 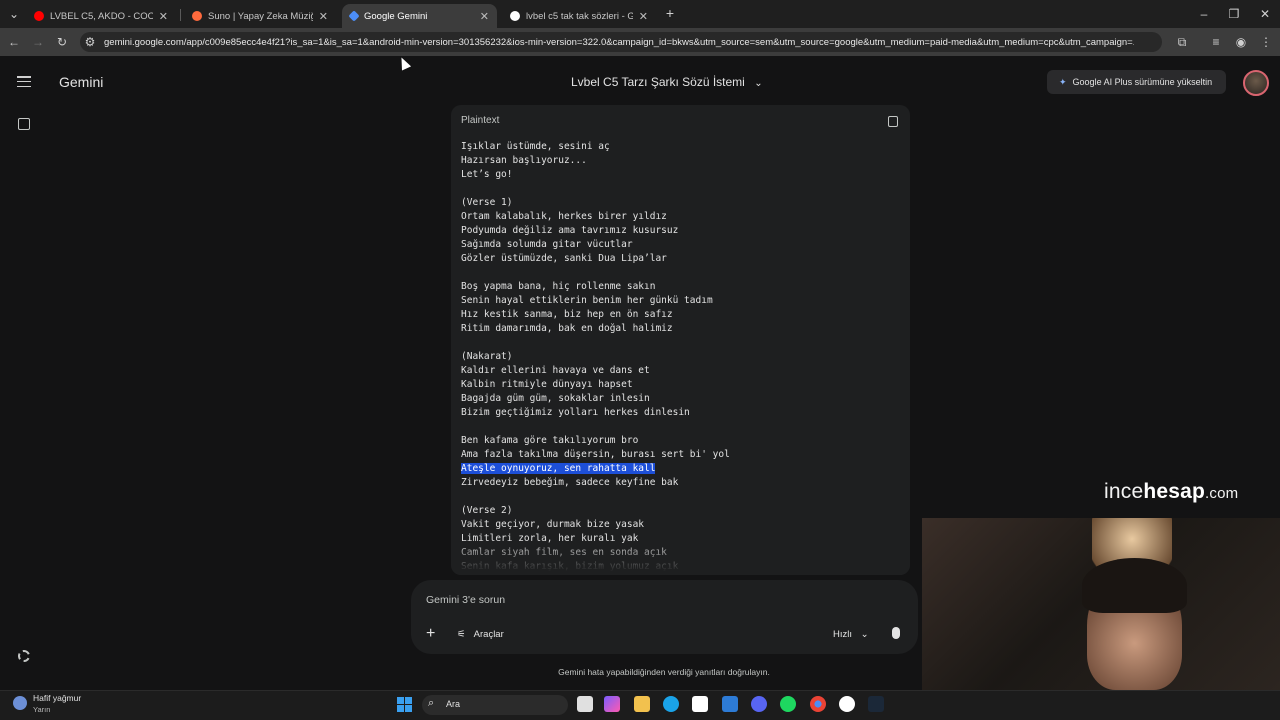 I want to click on discord-icon, so click(x=759, y=704).